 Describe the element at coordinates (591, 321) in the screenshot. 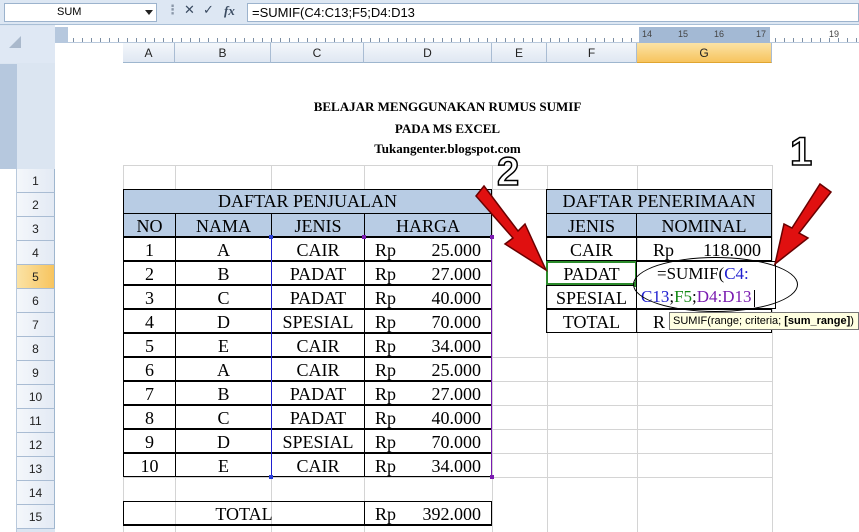

I see `receipt-jenis-total: TOTAL` at that location.